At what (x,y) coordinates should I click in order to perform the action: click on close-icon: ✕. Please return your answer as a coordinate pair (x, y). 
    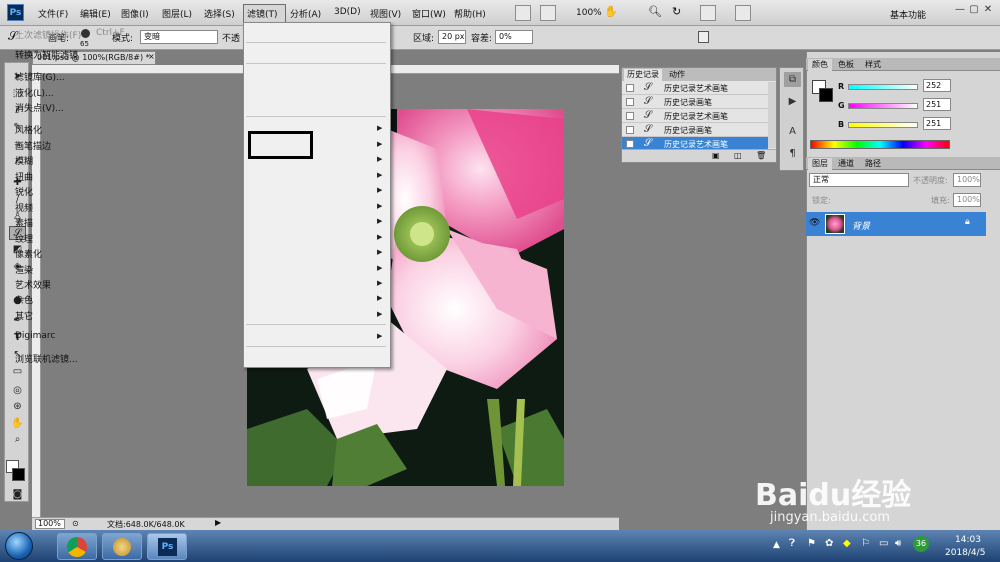
    Looking at the image, I should click on (988, 9).